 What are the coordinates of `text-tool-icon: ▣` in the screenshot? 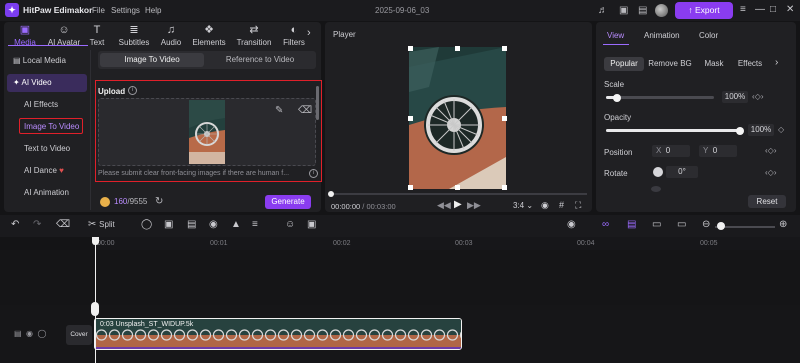 It's located at (168, 225).